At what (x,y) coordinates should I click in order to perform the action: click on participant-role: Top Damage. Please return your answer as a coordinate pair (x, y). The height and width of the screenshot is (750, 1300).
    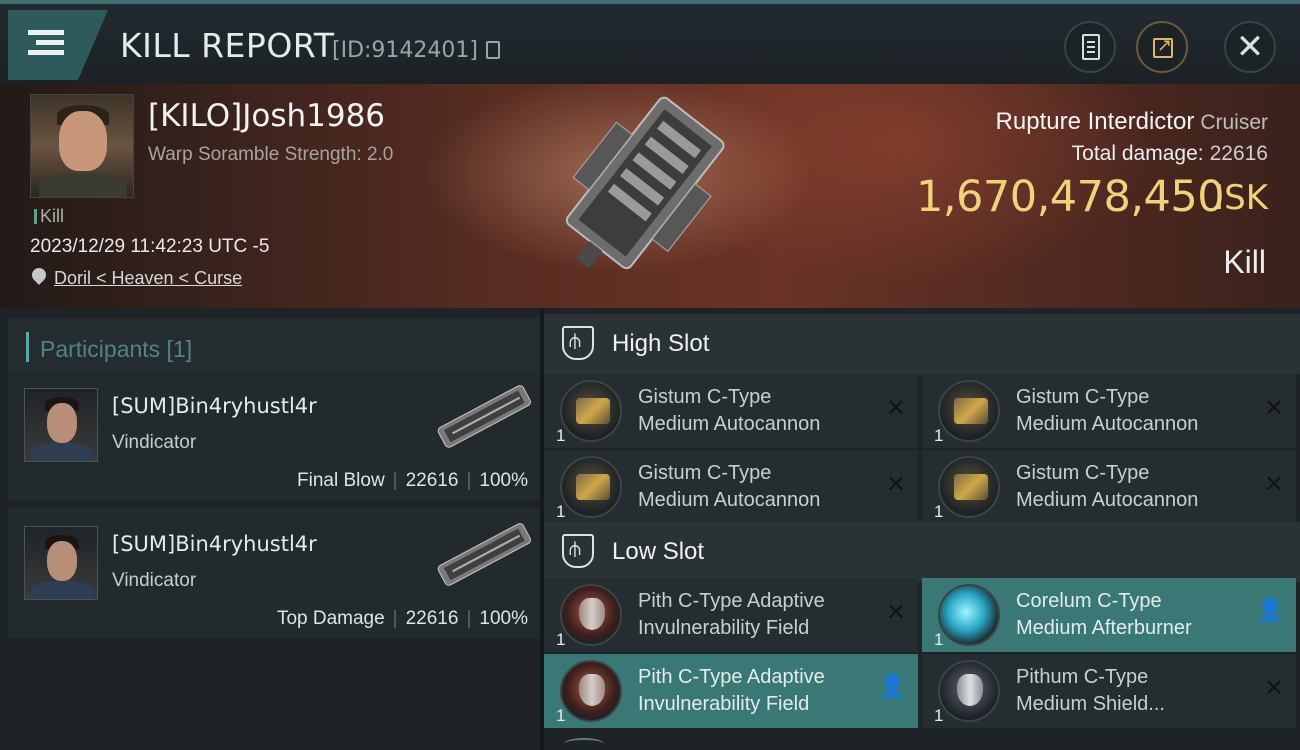
    Looking at the image, I should click on (330, 618).